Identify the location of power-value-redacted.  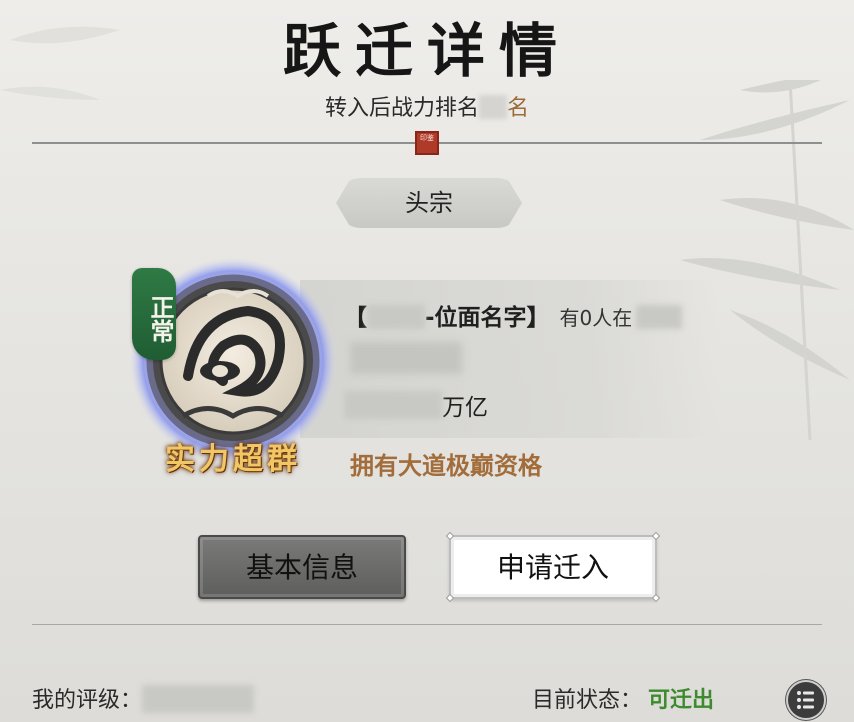
(393, 405).